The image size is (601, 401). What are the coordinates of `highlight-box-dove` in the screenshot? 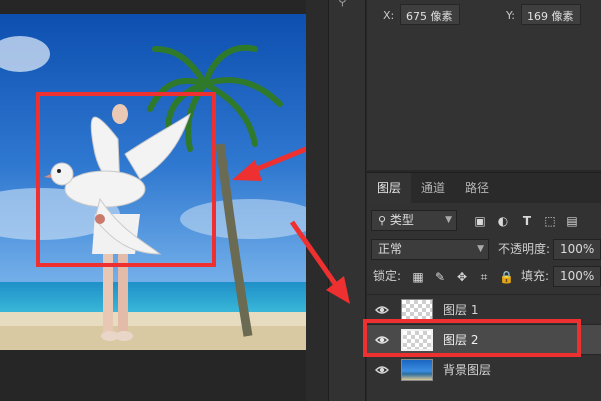 It's located at (126, 179).